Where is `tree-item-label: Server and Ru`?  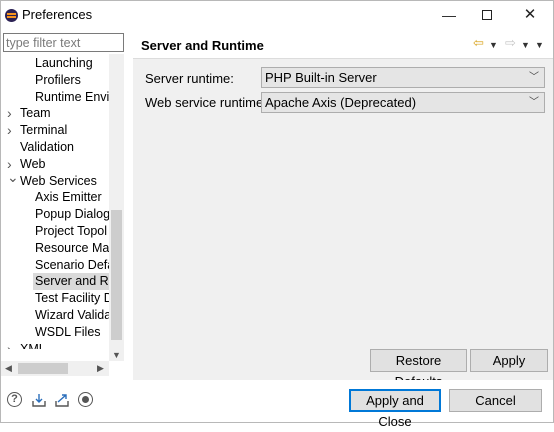
tree-item-label: Server and Ru is located at coordinates (72, 281).